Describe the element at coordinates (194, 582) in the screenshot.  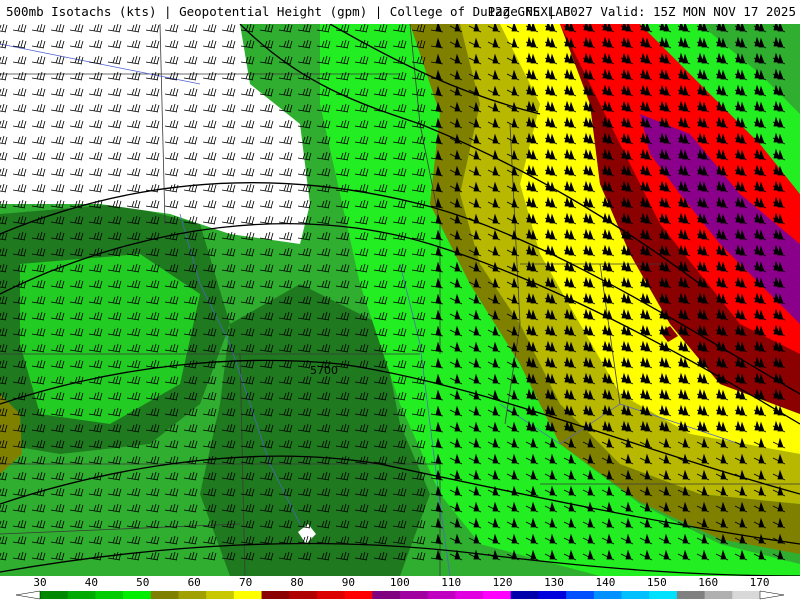
I see `colorbar-tick-label: 60` at that location.